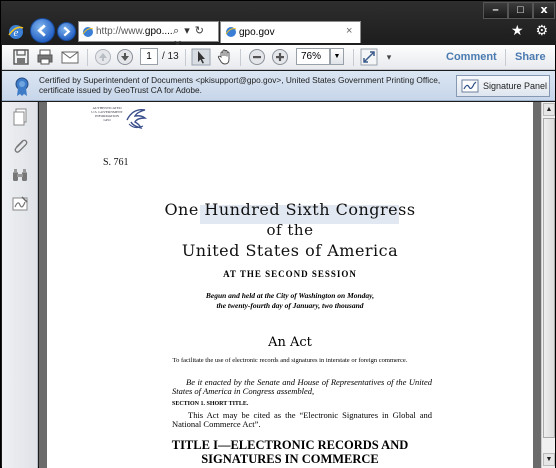  I want to click on navigation-panel, so click(20, 285).